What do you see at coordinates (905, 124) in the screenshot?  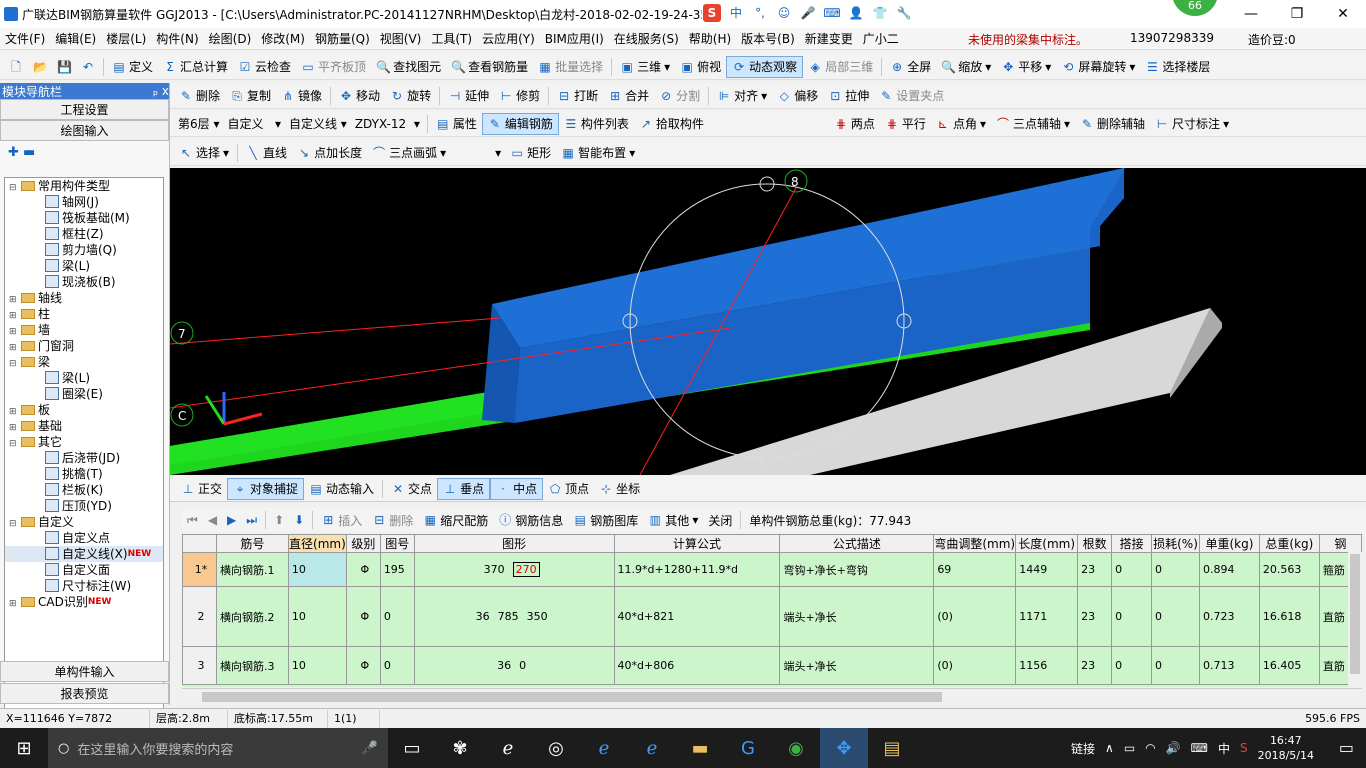 I see `parallel-axis-button: ⋕ 平行` at bounding box center [905, 124].